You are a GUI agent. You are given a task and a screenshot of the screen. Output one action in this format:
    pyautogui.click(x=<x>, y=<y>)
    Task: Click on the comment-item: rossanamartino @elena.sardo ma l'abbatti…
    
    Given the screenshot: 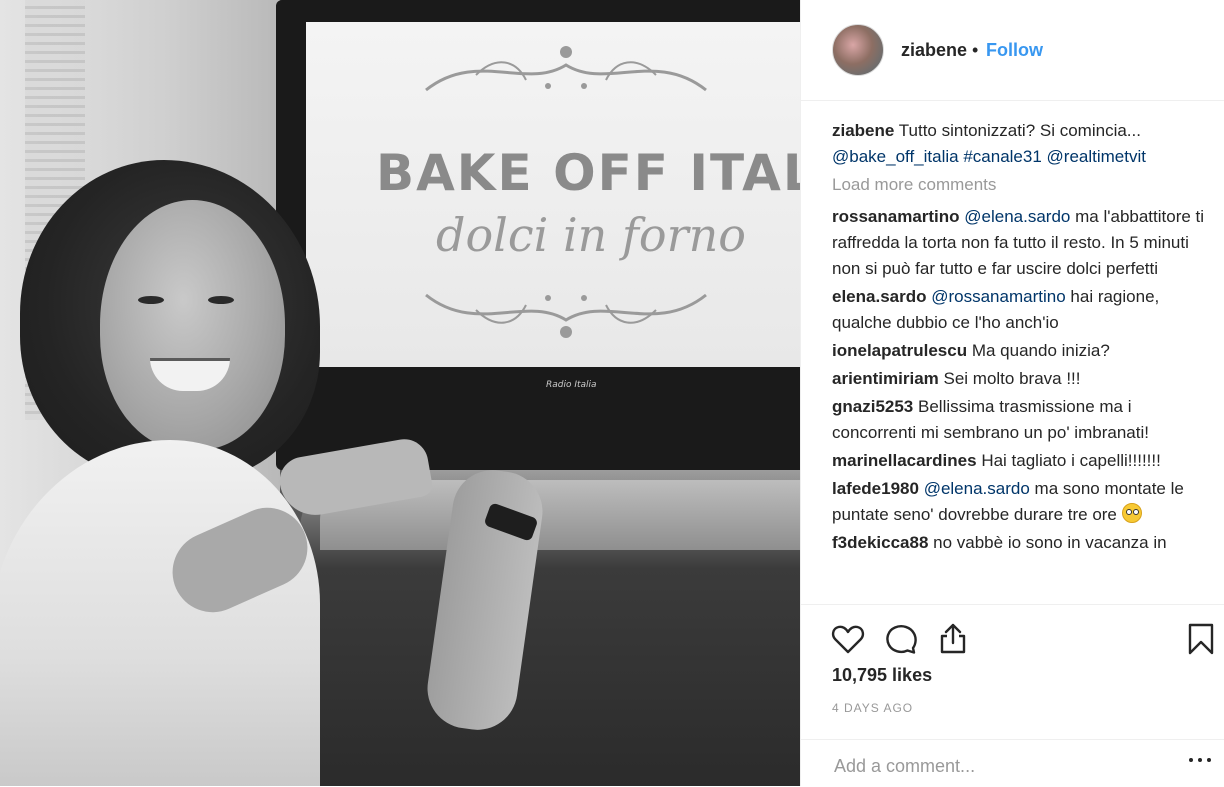 What is the action you would take?
    pyautogui.click(x=1024, y=243)
    